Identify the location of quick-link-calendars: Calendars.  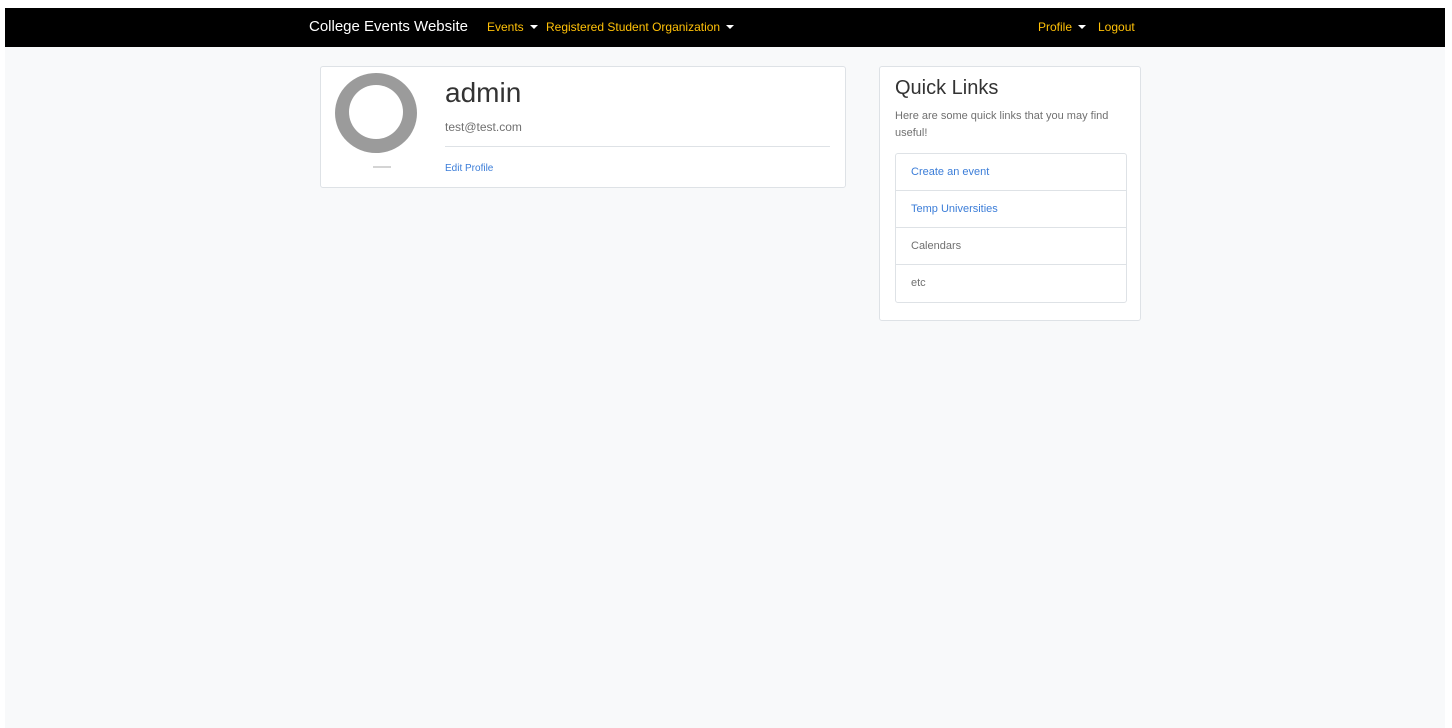
(1011, 246).